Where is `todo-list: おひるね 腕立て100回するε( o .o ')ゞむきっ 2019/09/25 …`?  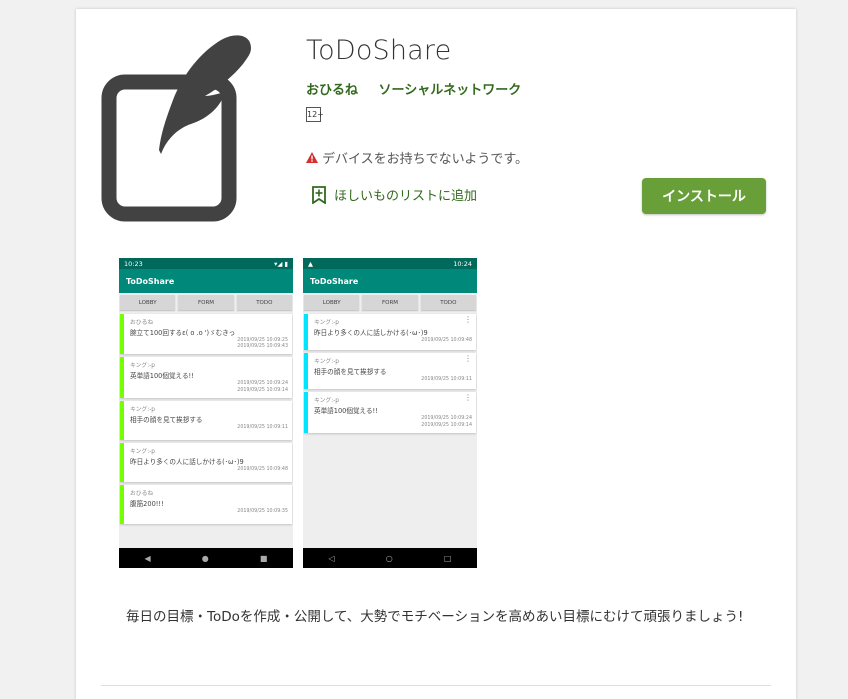
todo-list: おひるね 腕立て100回するε( o .o ')ゞむきっ 2019/09/25 … is located at coordinates (206, 418).